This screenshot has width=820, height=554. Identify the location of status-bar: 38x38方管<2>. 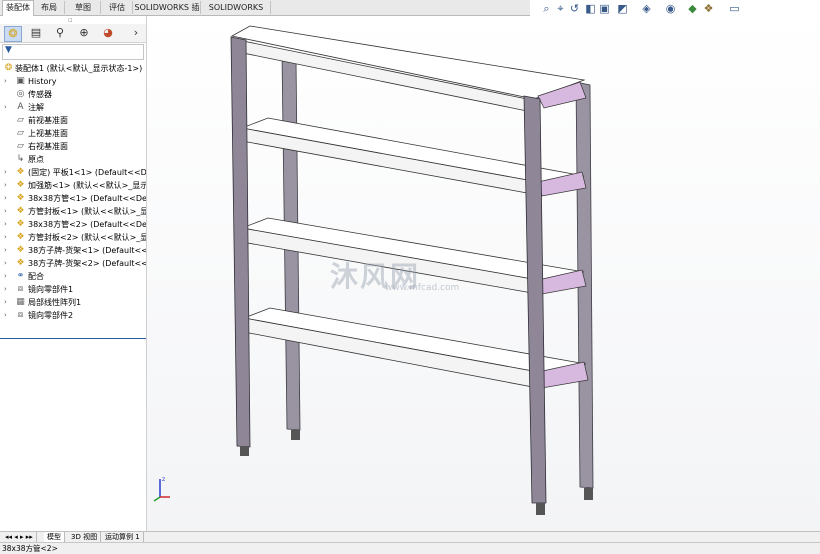
(410, 548).